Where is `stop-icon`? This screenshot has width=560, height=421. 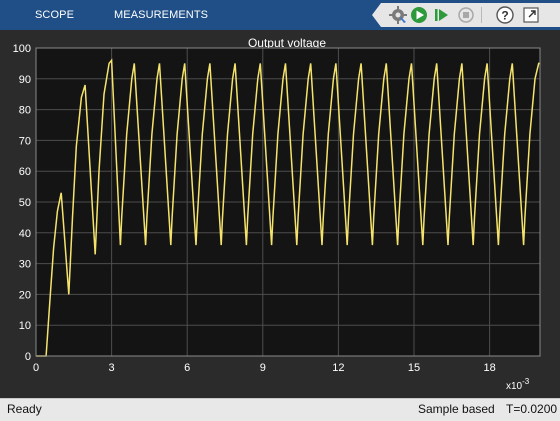 stop-icon is located at coordinates (466, 15).